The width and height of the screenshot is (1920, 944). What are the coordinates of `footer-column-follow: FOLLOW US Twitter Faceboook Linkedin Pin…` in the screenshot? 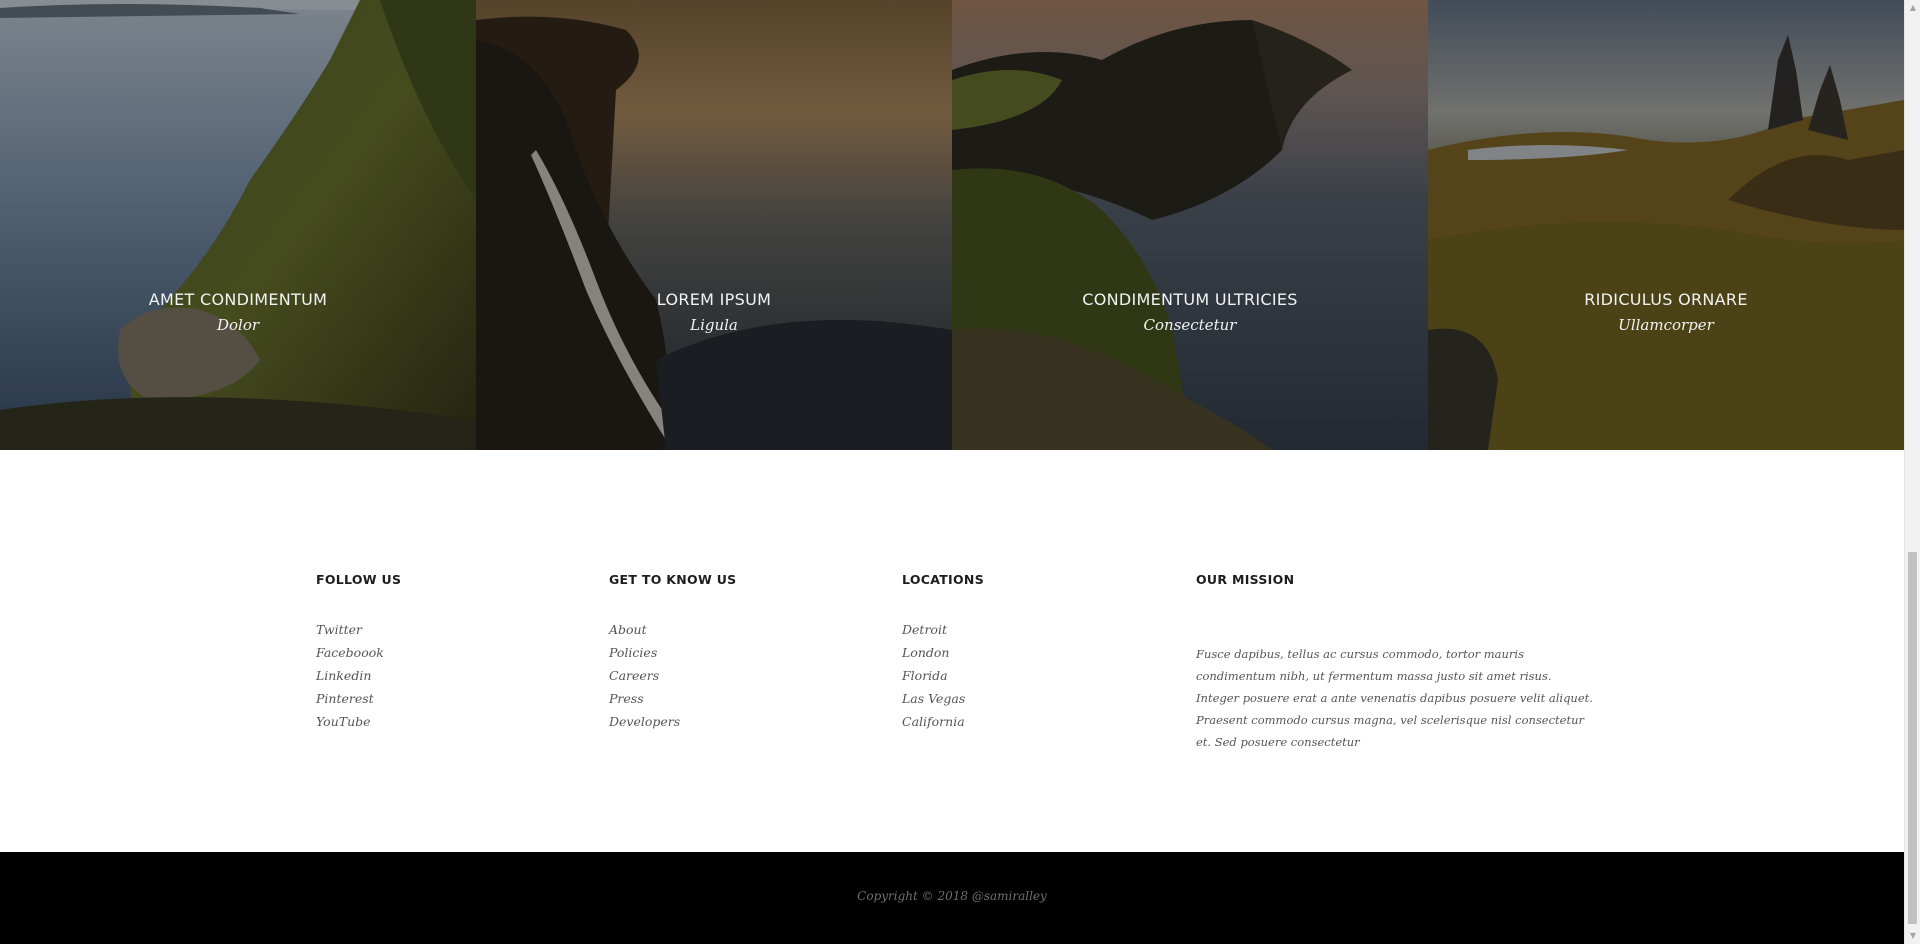 It's located at (358, 652).